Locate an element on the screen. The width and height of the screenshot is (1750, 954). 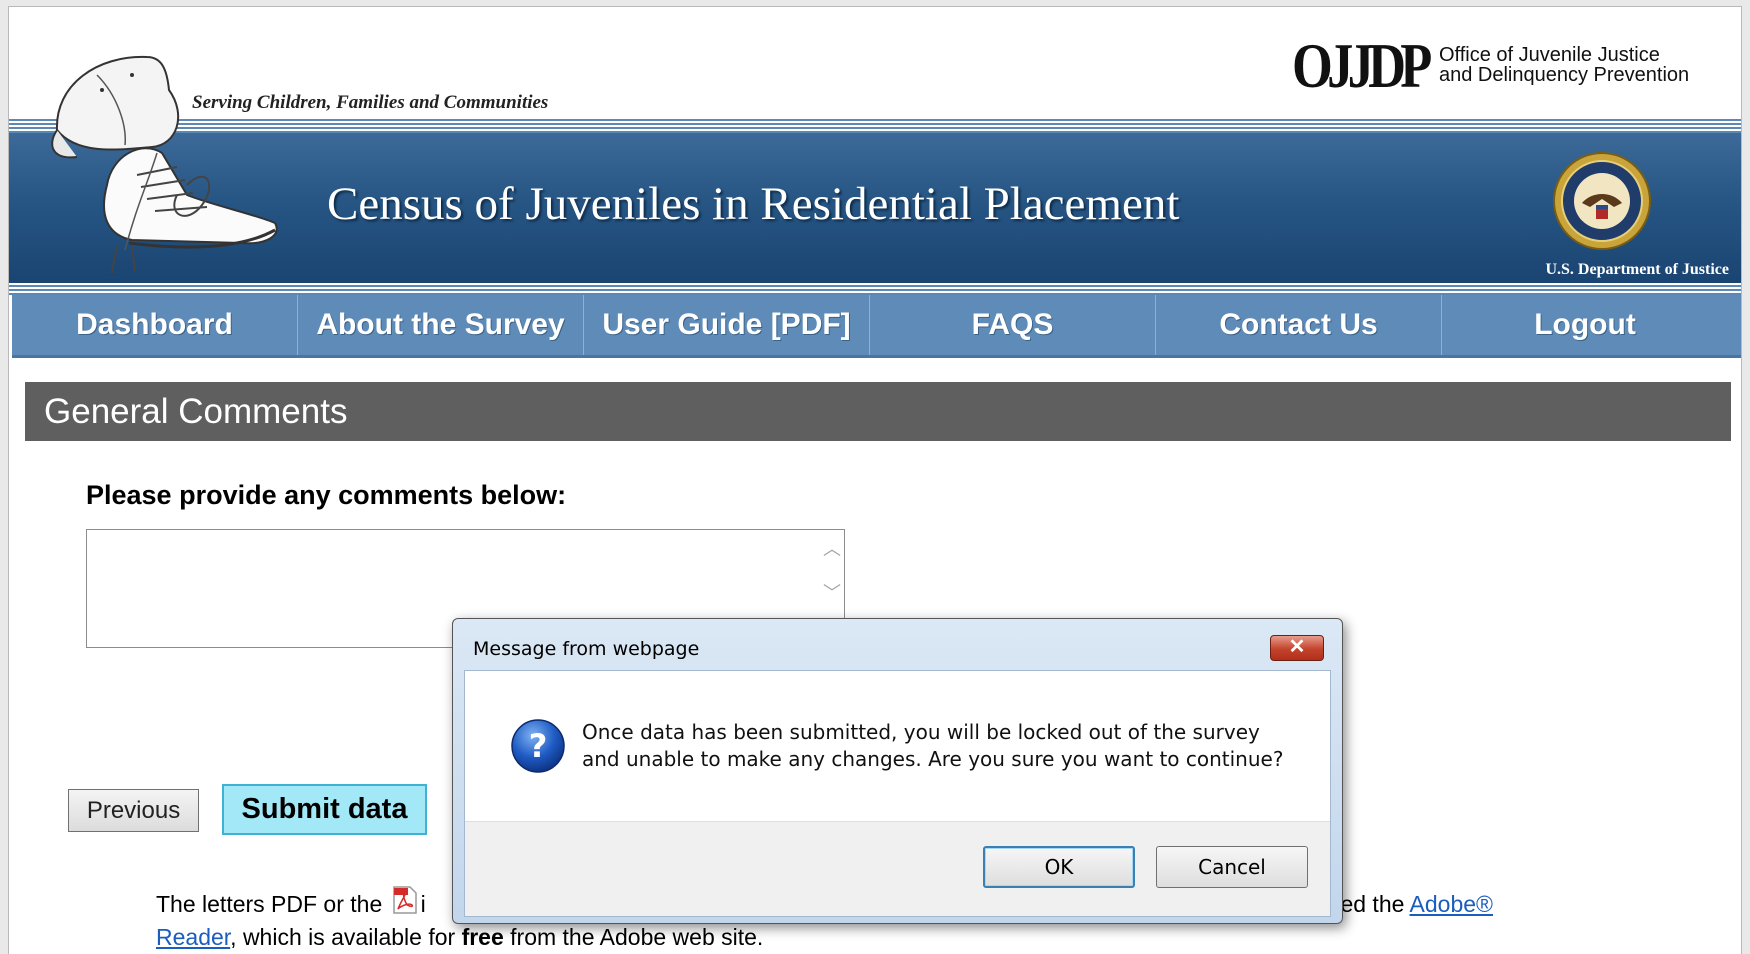
footnote-text-4: , which is available for is located at coordinates (343, 937).